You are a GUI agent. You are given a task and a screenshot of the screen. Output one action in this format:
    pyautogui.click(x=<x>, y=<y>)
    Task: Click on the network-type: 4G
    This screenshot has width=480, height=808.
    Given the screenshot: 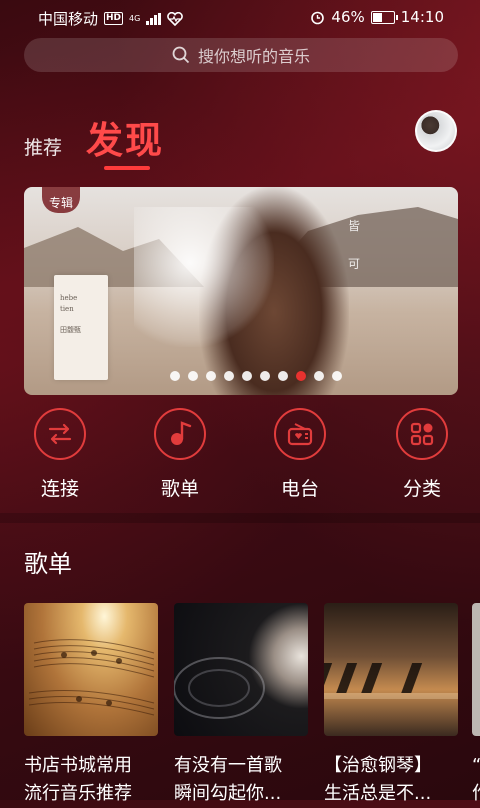 What is the action you would take?
    pyautogui.click(x=135, y=18)
    